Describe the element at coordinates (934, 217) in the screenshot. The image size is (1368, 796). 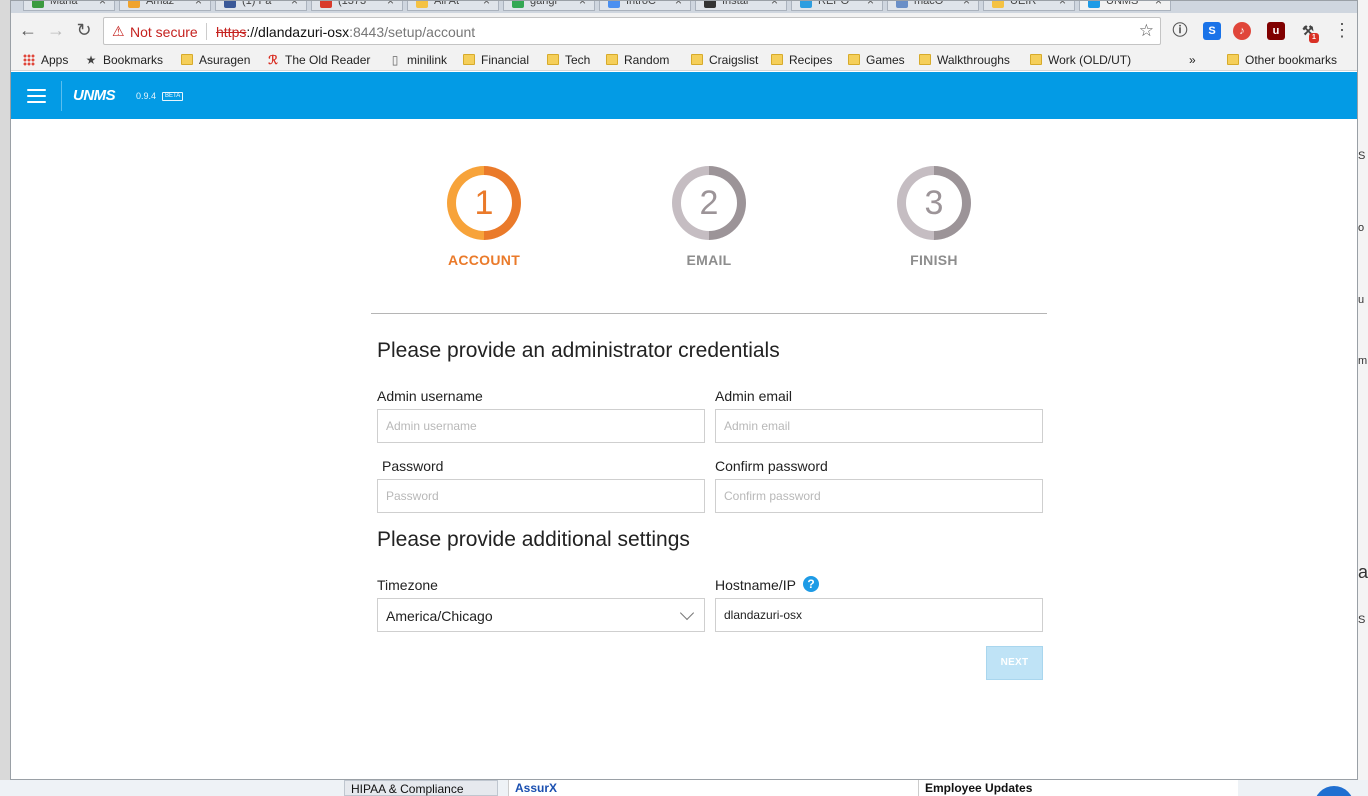
I see `step-finish: 3 FINISH` at that location.